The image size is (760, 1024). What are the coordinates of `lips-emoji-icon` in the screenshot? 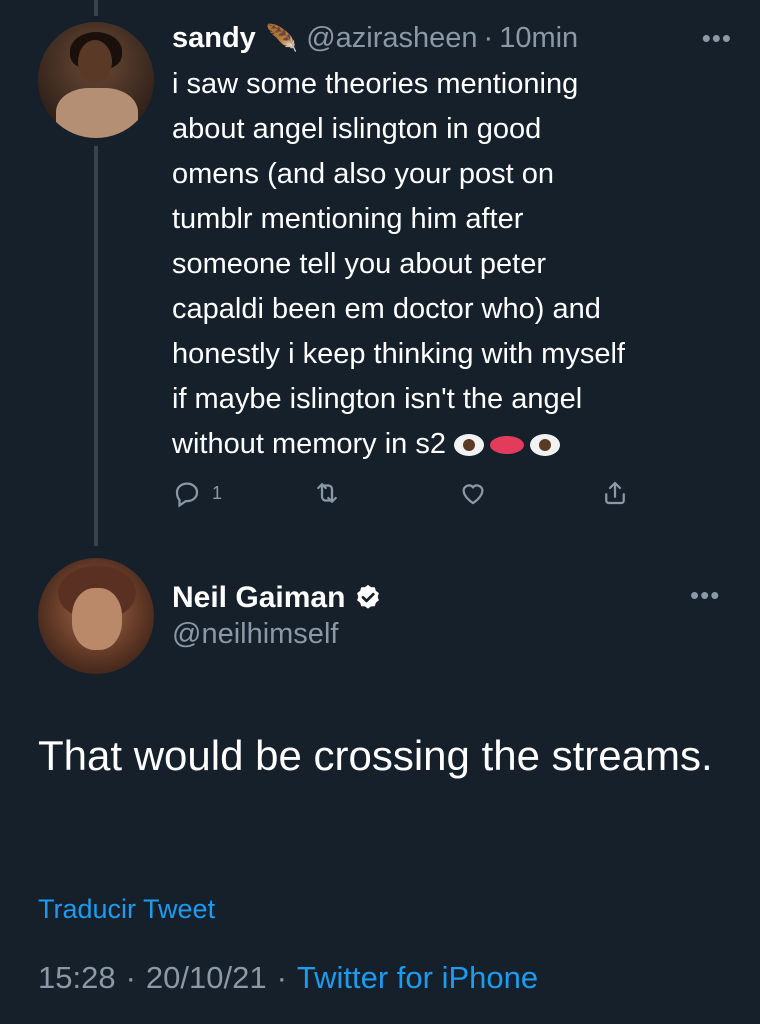 It's located at (507, 445).